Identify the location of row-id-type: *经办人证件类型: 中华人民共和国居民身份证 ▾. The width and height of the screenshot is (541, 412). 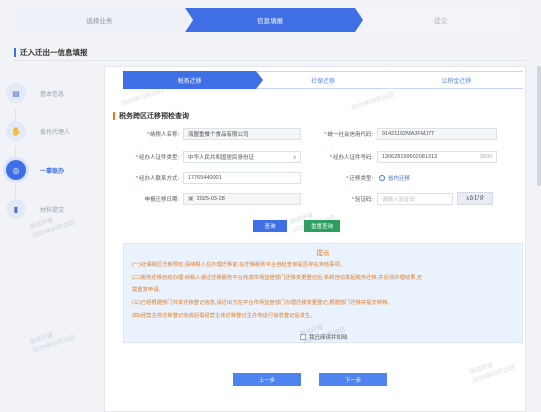
(212, 156).